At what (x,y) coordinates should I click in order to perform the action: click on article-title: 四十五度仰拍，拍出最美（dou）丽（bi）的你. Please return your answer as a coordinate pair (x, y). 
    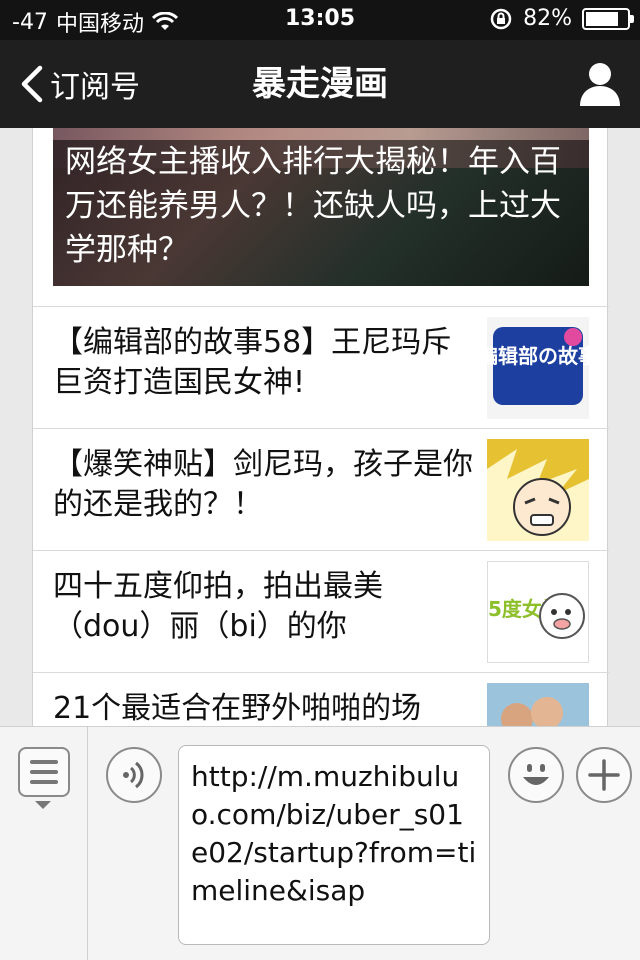
    Looking at the image, I should click on (218, 606).